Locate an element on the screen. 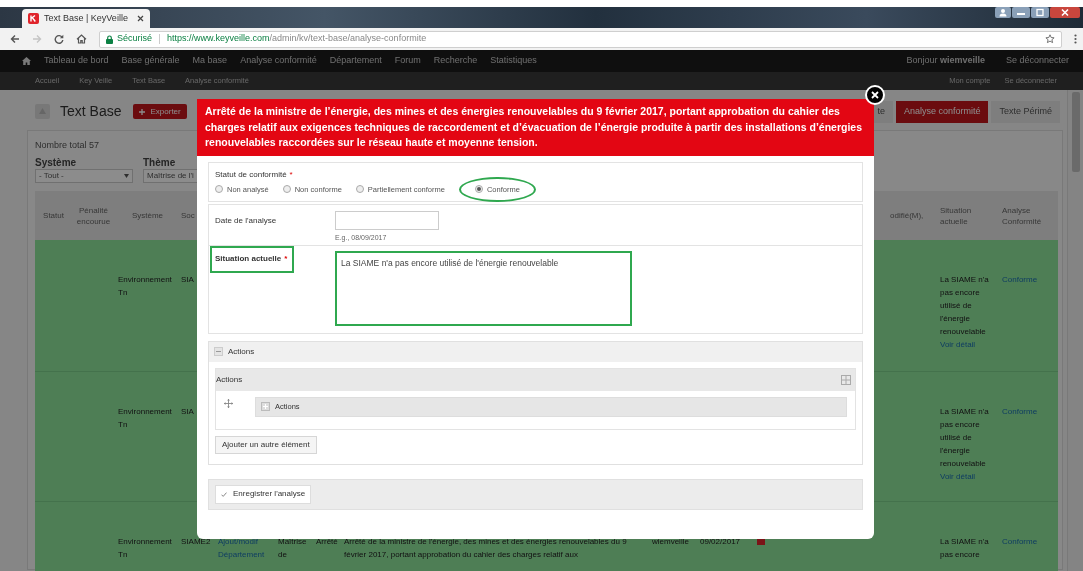 This screenshot has height=571, width=1083. filter-select: - Tout - is located at coordinates (84, 176).